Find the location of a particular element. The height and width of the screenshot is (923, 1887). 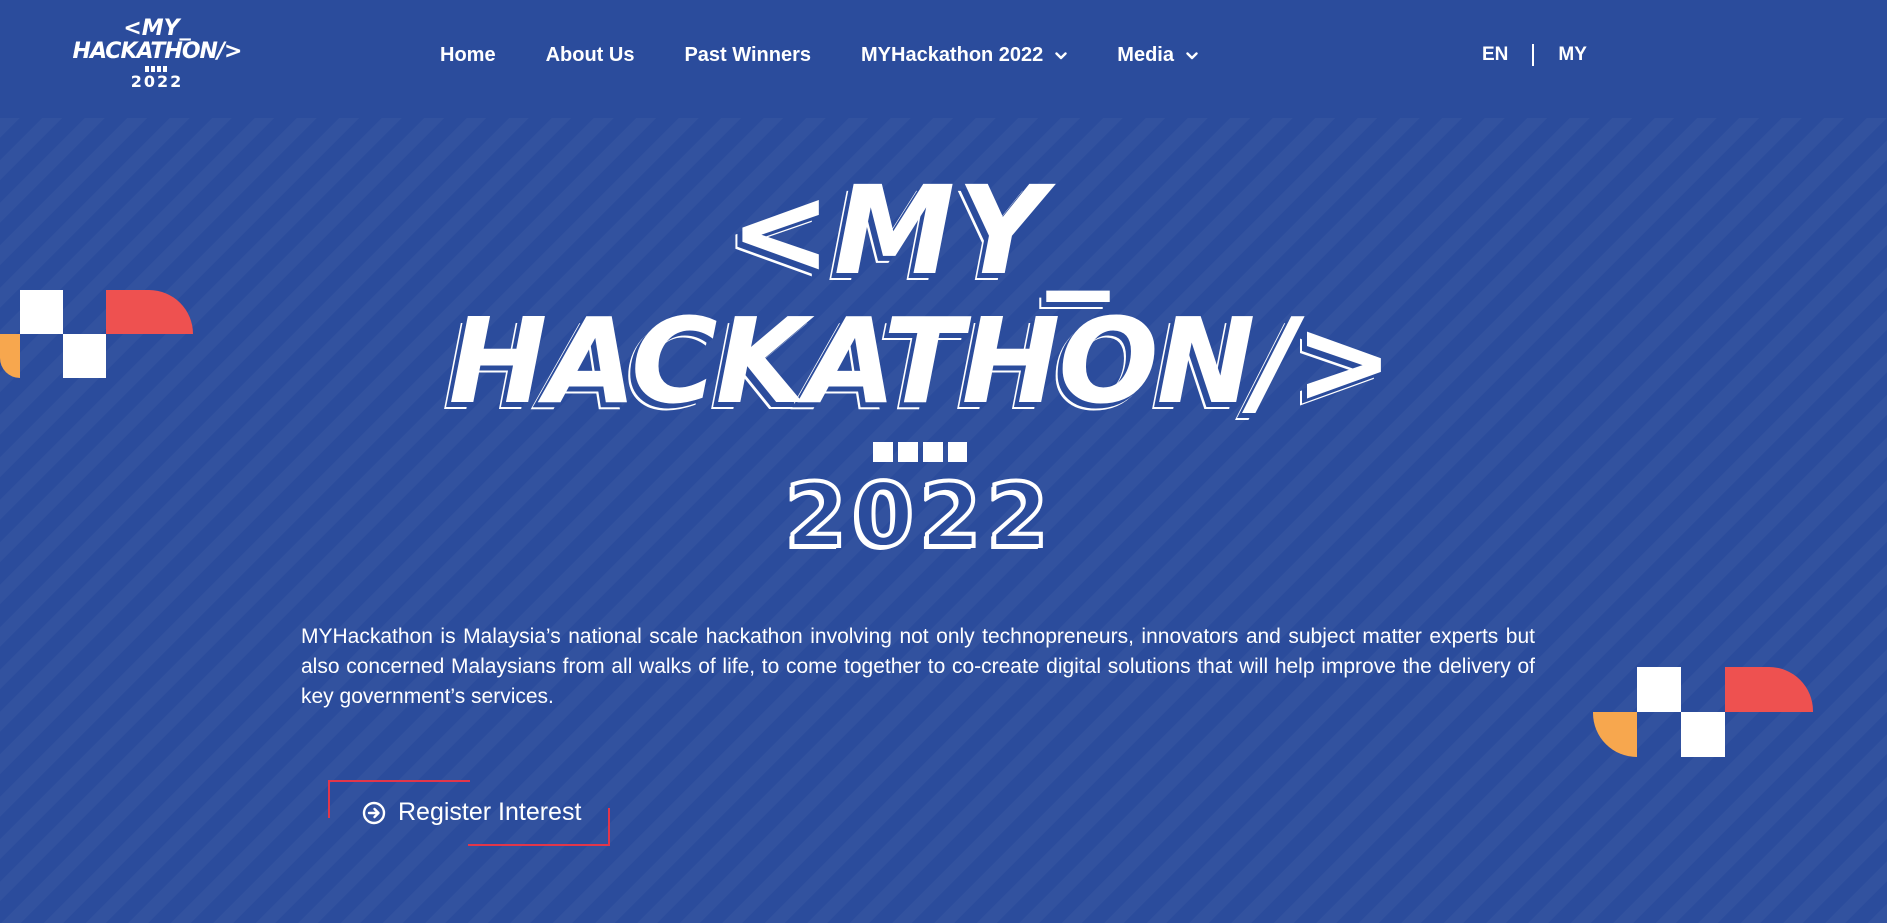

nav-item-label: Home is located at coordinates (468, 55).